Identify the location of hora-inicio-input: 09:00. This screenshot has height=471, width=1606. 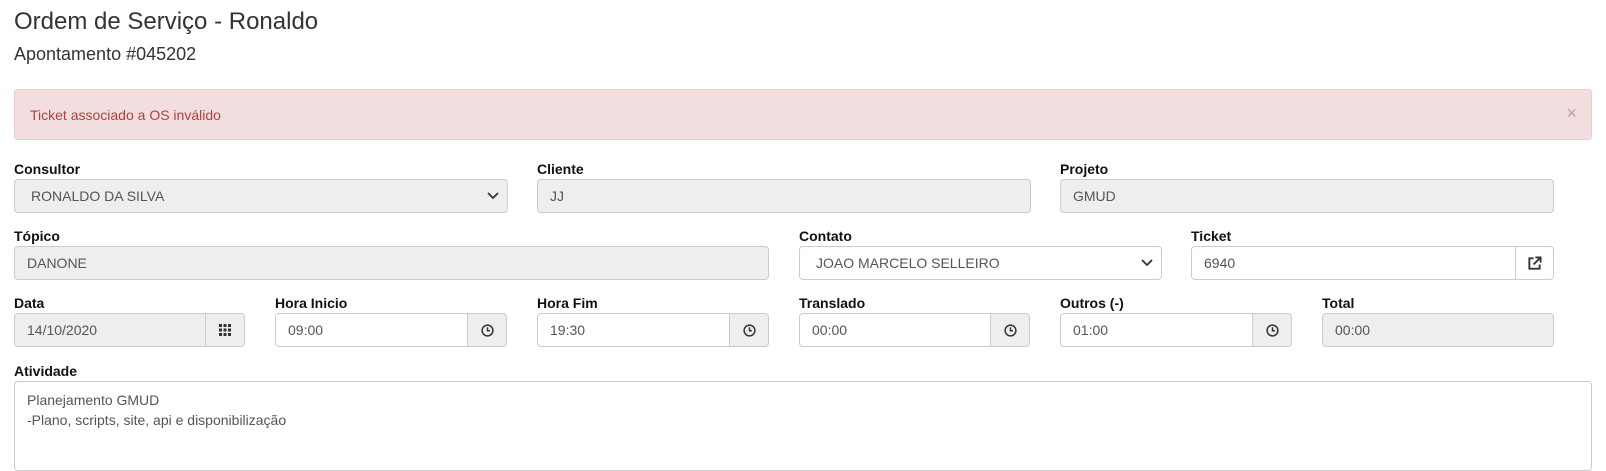
(371, 330).